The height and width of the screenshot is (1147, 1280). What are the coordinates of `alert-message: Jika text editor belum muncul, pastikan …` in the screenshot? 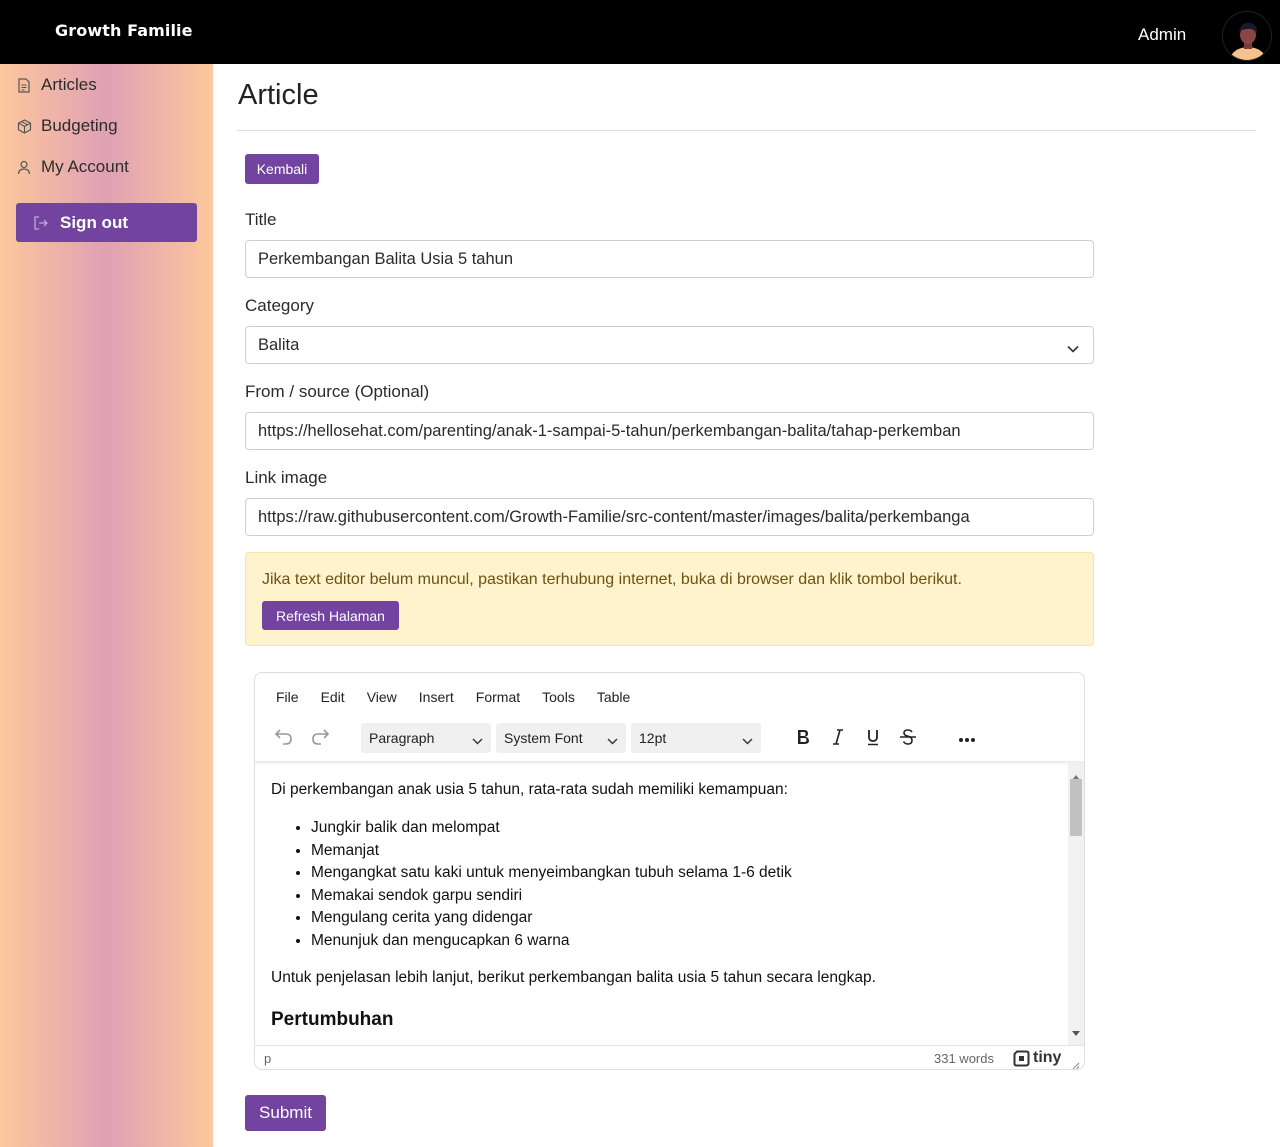 It's located at (612, 579).